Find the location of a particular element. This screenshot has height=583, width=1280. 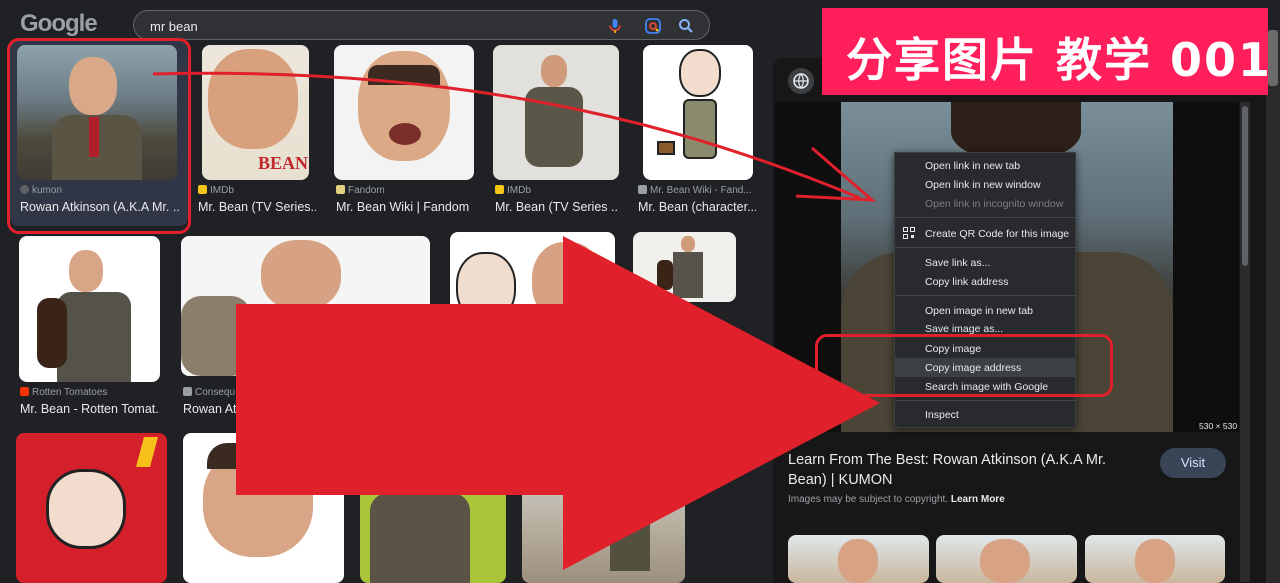

search-box is located at coordinates (421, 25).